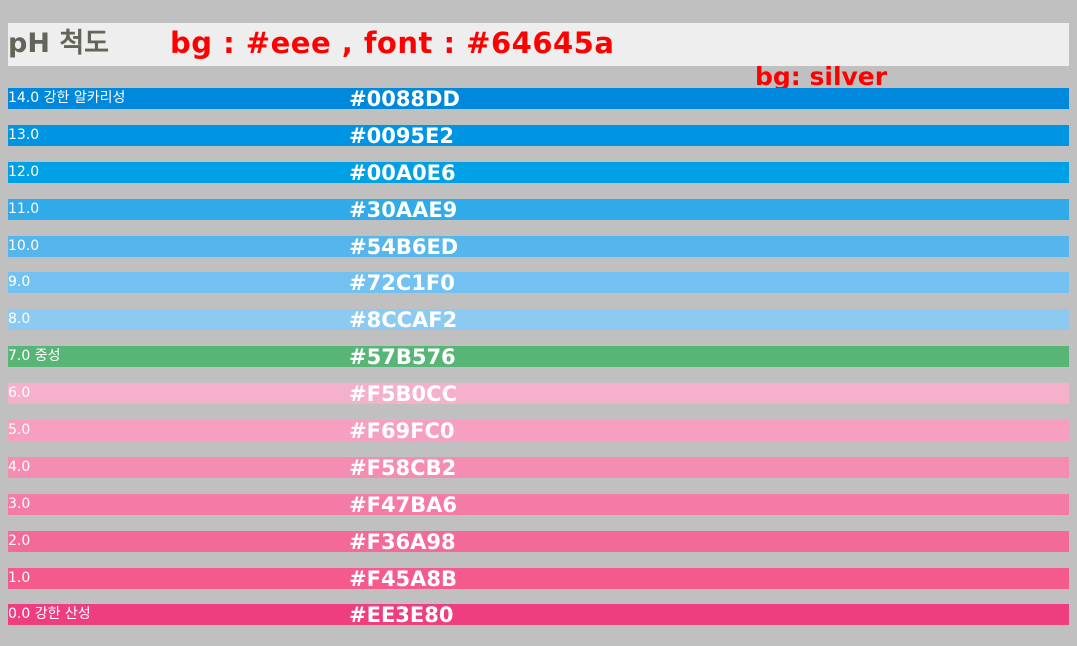  What do you see at coordinates (403, 578) in the screenshot?
I see `color-hex-code: #F45A8B` at bounding box center [403, 578].